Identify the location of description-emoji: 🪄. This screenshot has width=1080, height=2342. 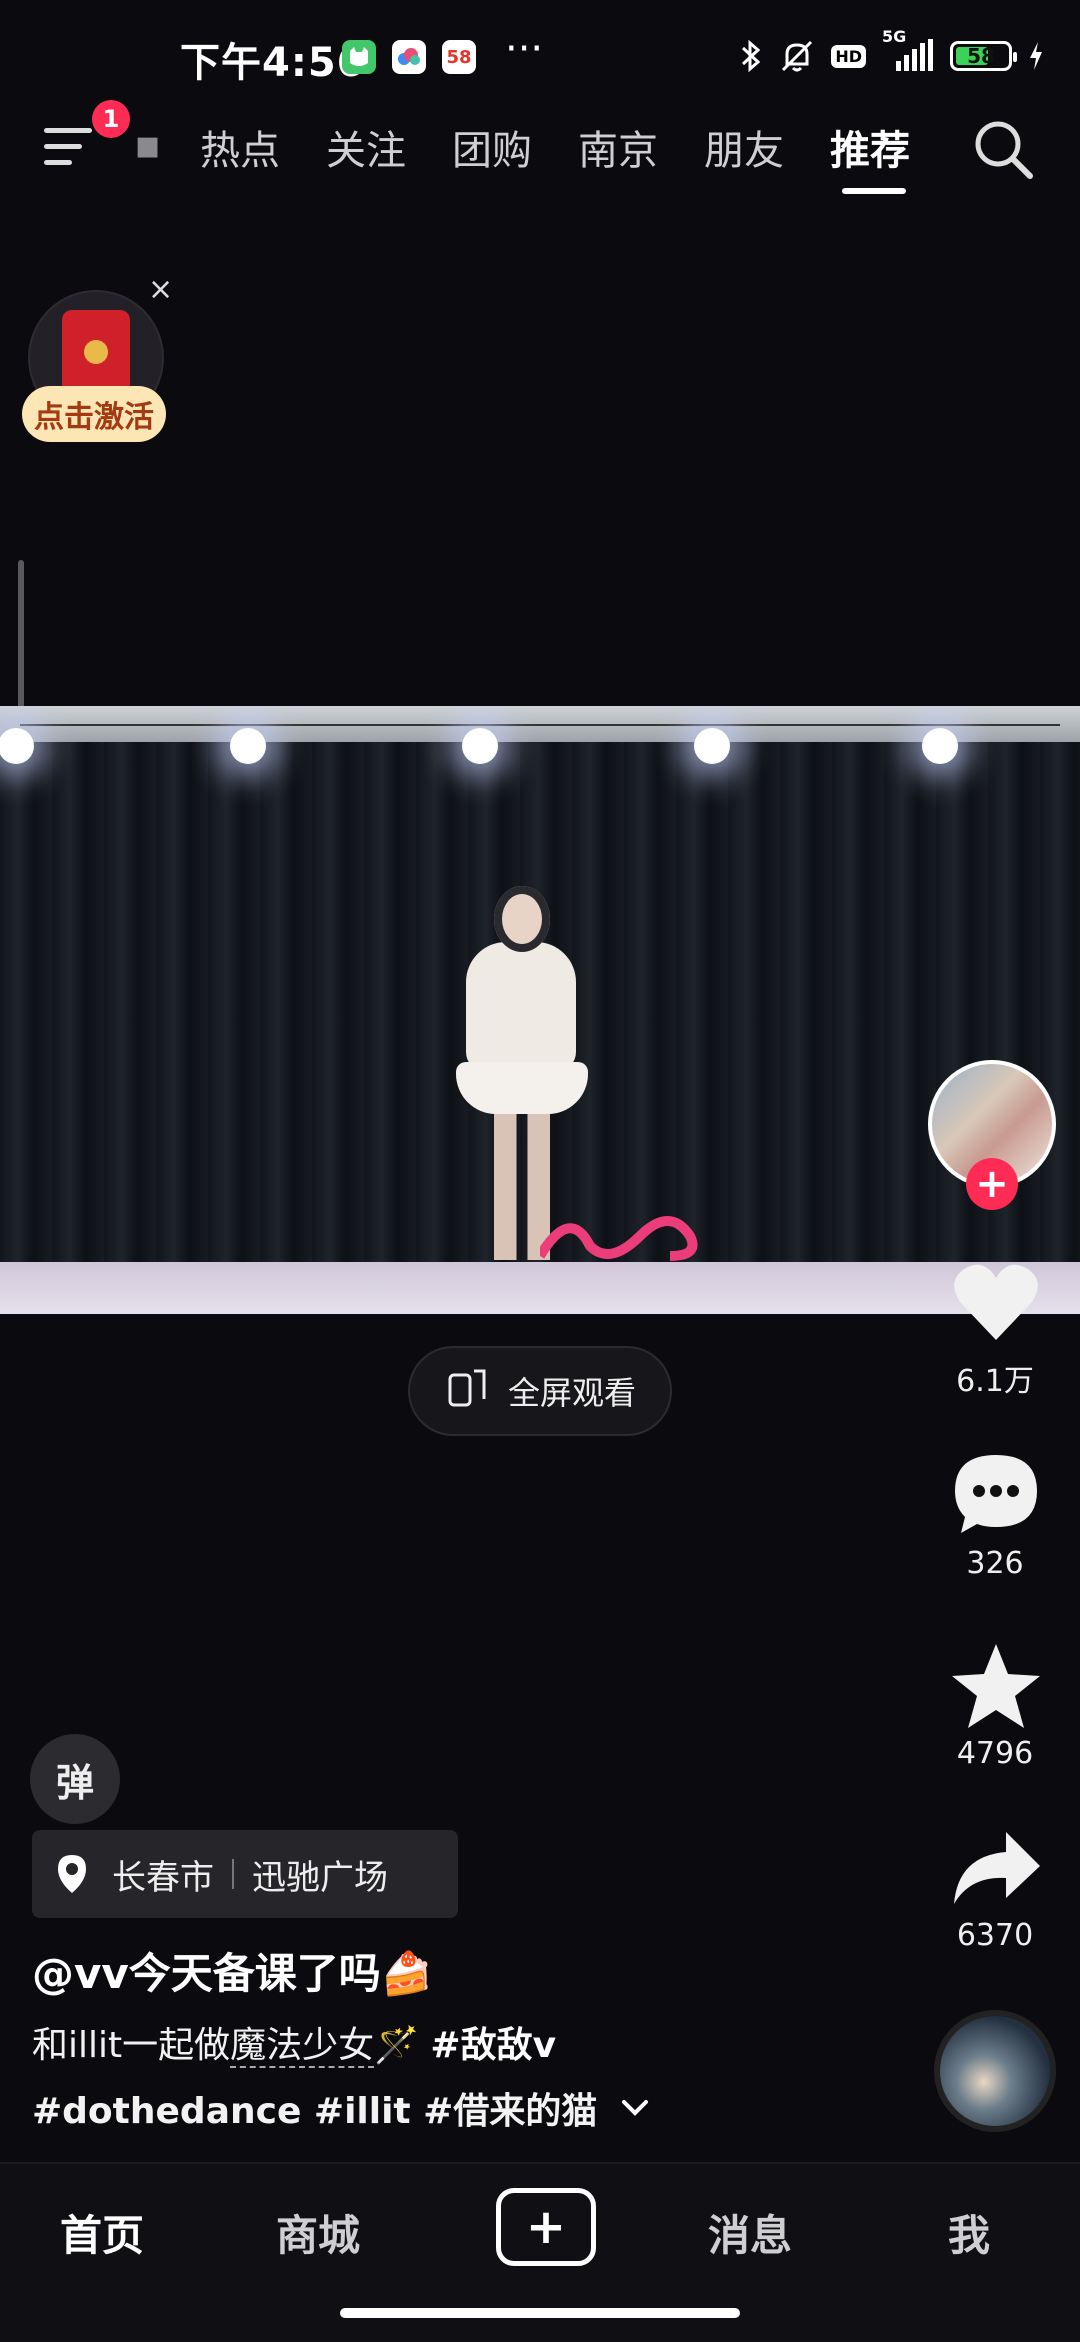
(396, 2045).